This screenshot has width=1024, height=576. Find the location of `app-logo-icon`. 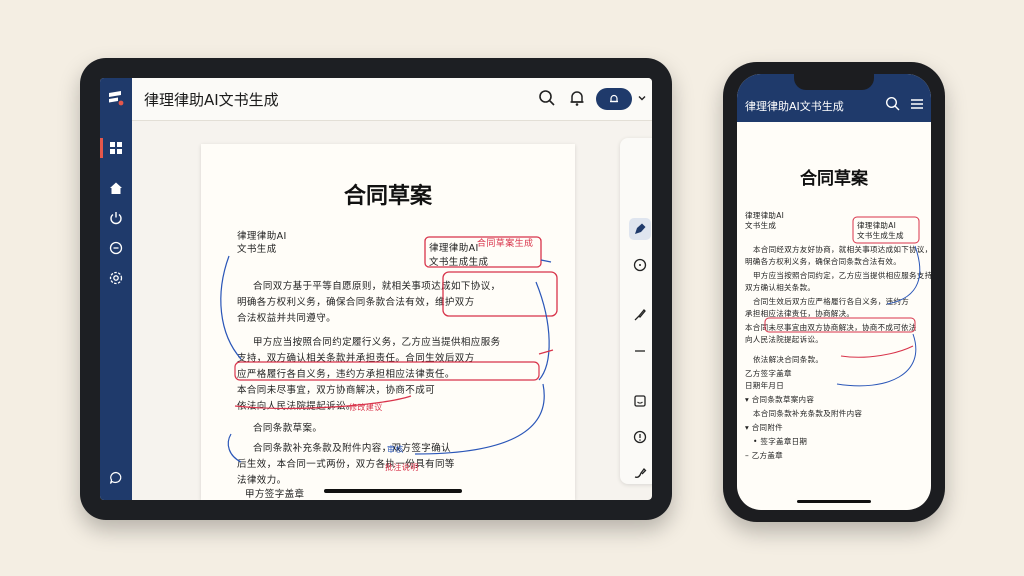

app-logo-icon is located at coordinates (116, 98).